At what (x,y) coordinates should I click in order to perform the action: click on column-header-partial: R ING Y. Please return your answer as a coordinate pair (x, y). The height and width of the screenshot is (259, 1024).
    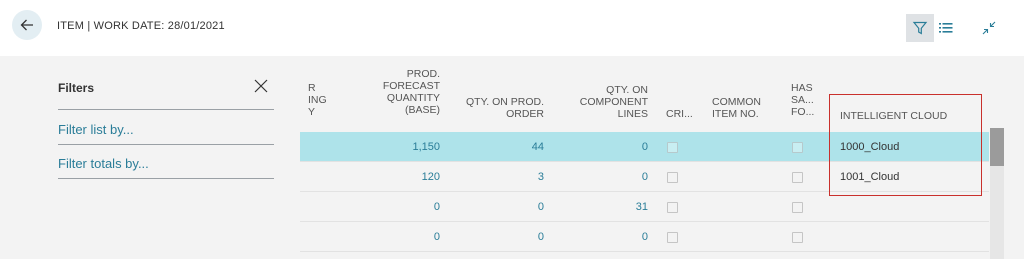
    Looking at the image, I should click on (317, 100).